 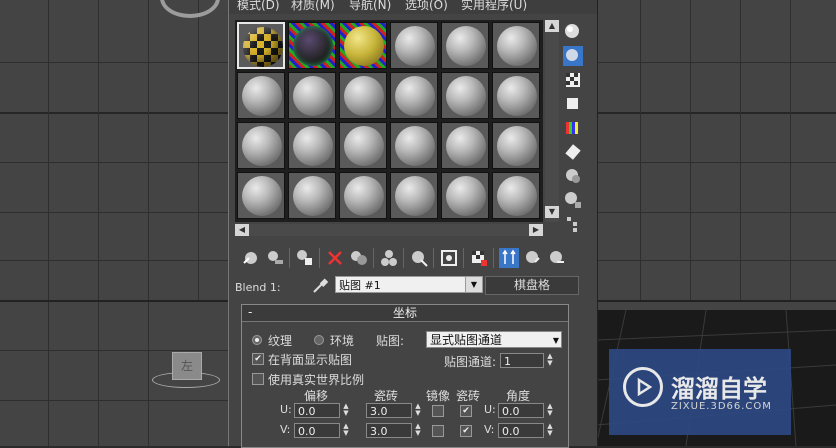 What do you see at coordinates (359, 258) in the screenshot?
I see `copy-material-icon` at bounding box center [359, 258].